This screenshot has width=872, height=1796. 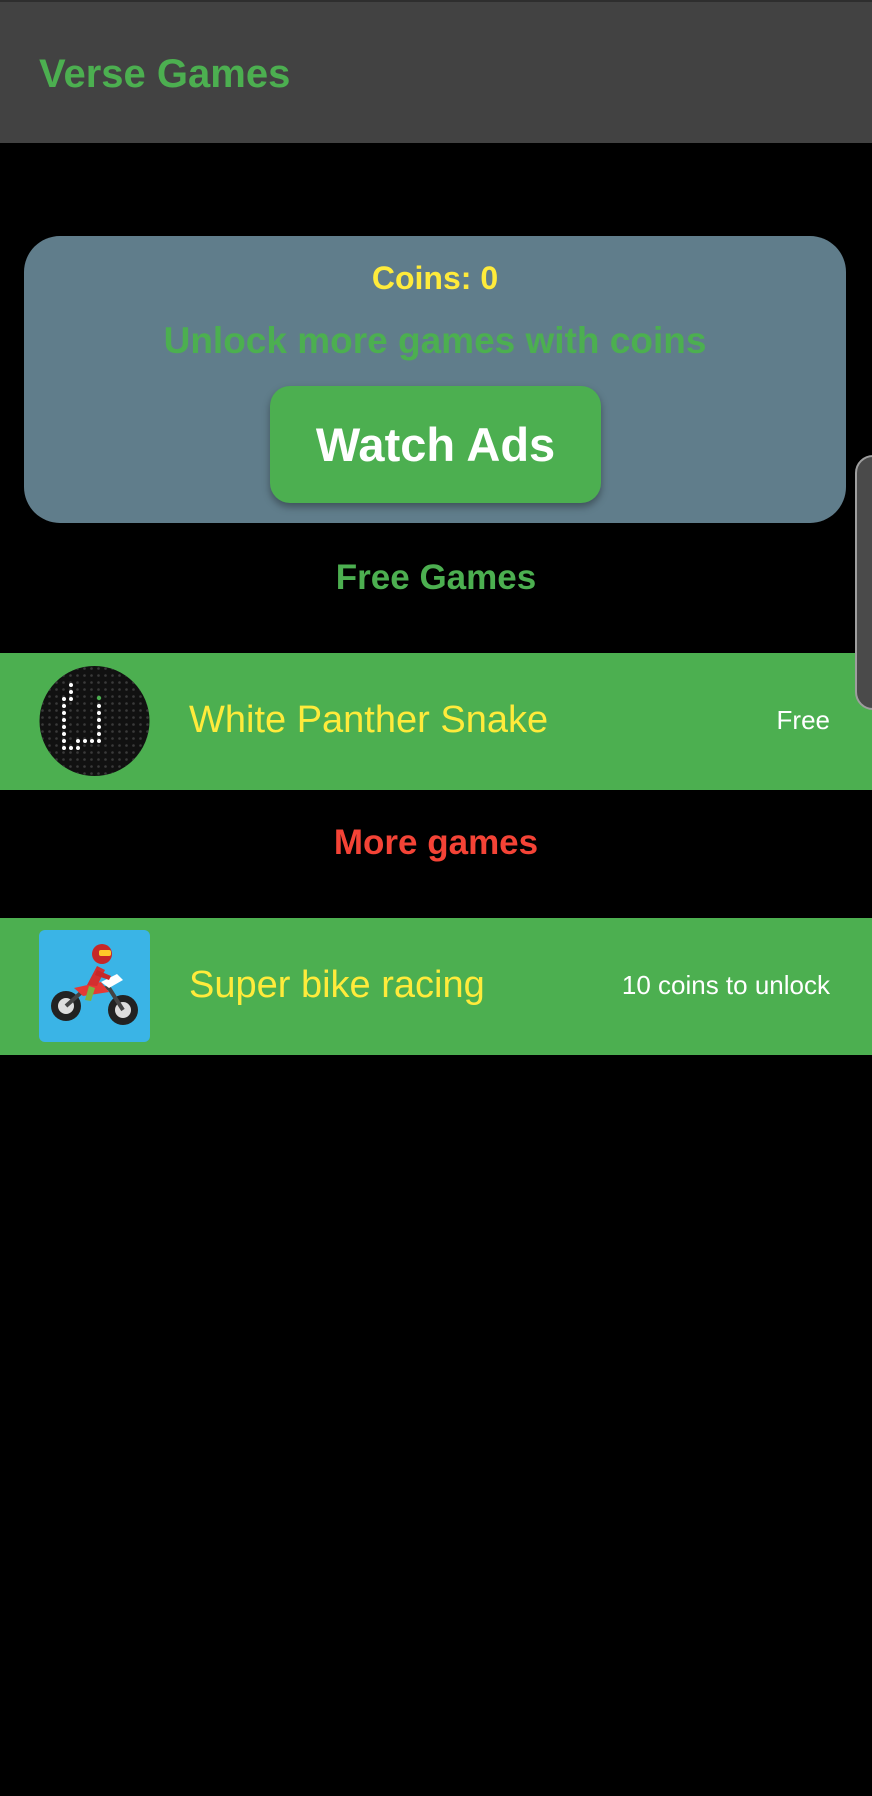 I want to click on game-name: Super bike racing, so click(x=337, y=985).